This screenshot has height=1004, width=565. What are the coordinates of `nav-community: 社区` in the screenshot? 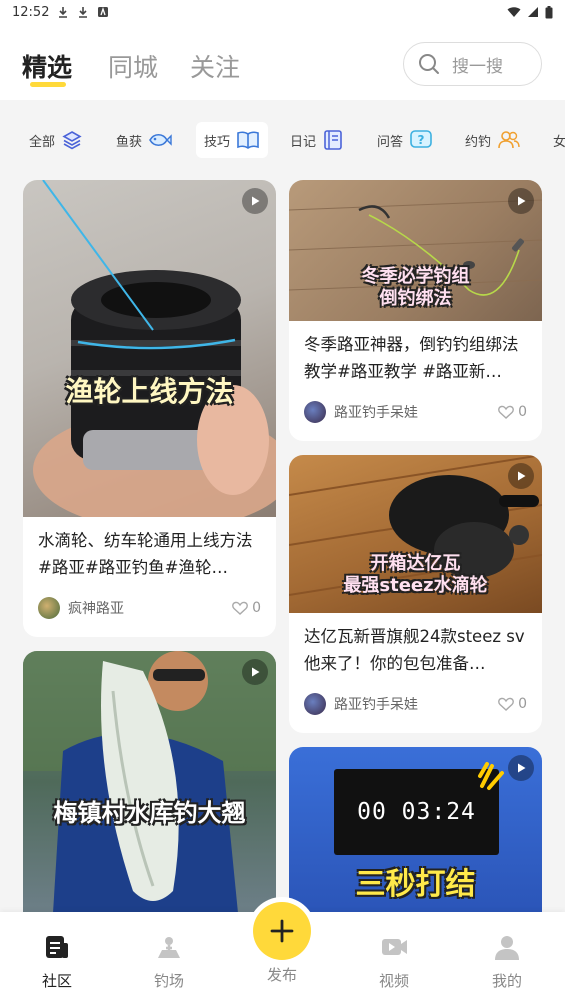 It's located at (57, 961).